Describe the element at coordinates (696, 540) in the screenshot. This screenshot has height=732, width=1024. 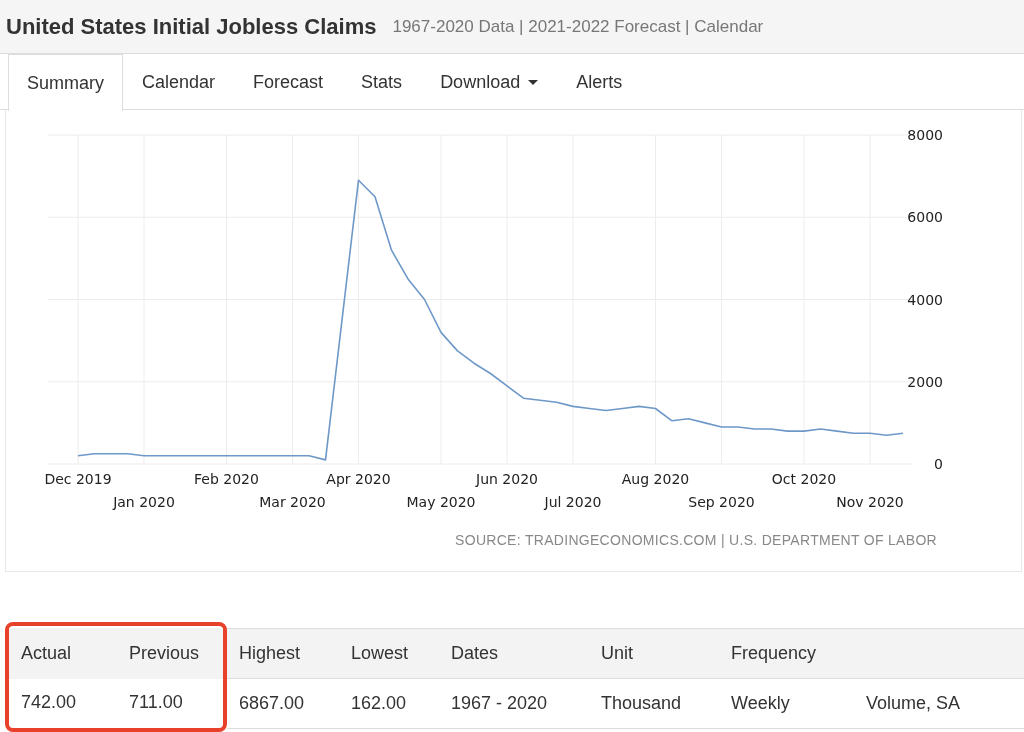
I see `source-note: SOURCE: TRADINGECONOMICS.COM | U.S. DEPARTMENT OF LABOR` at that location.